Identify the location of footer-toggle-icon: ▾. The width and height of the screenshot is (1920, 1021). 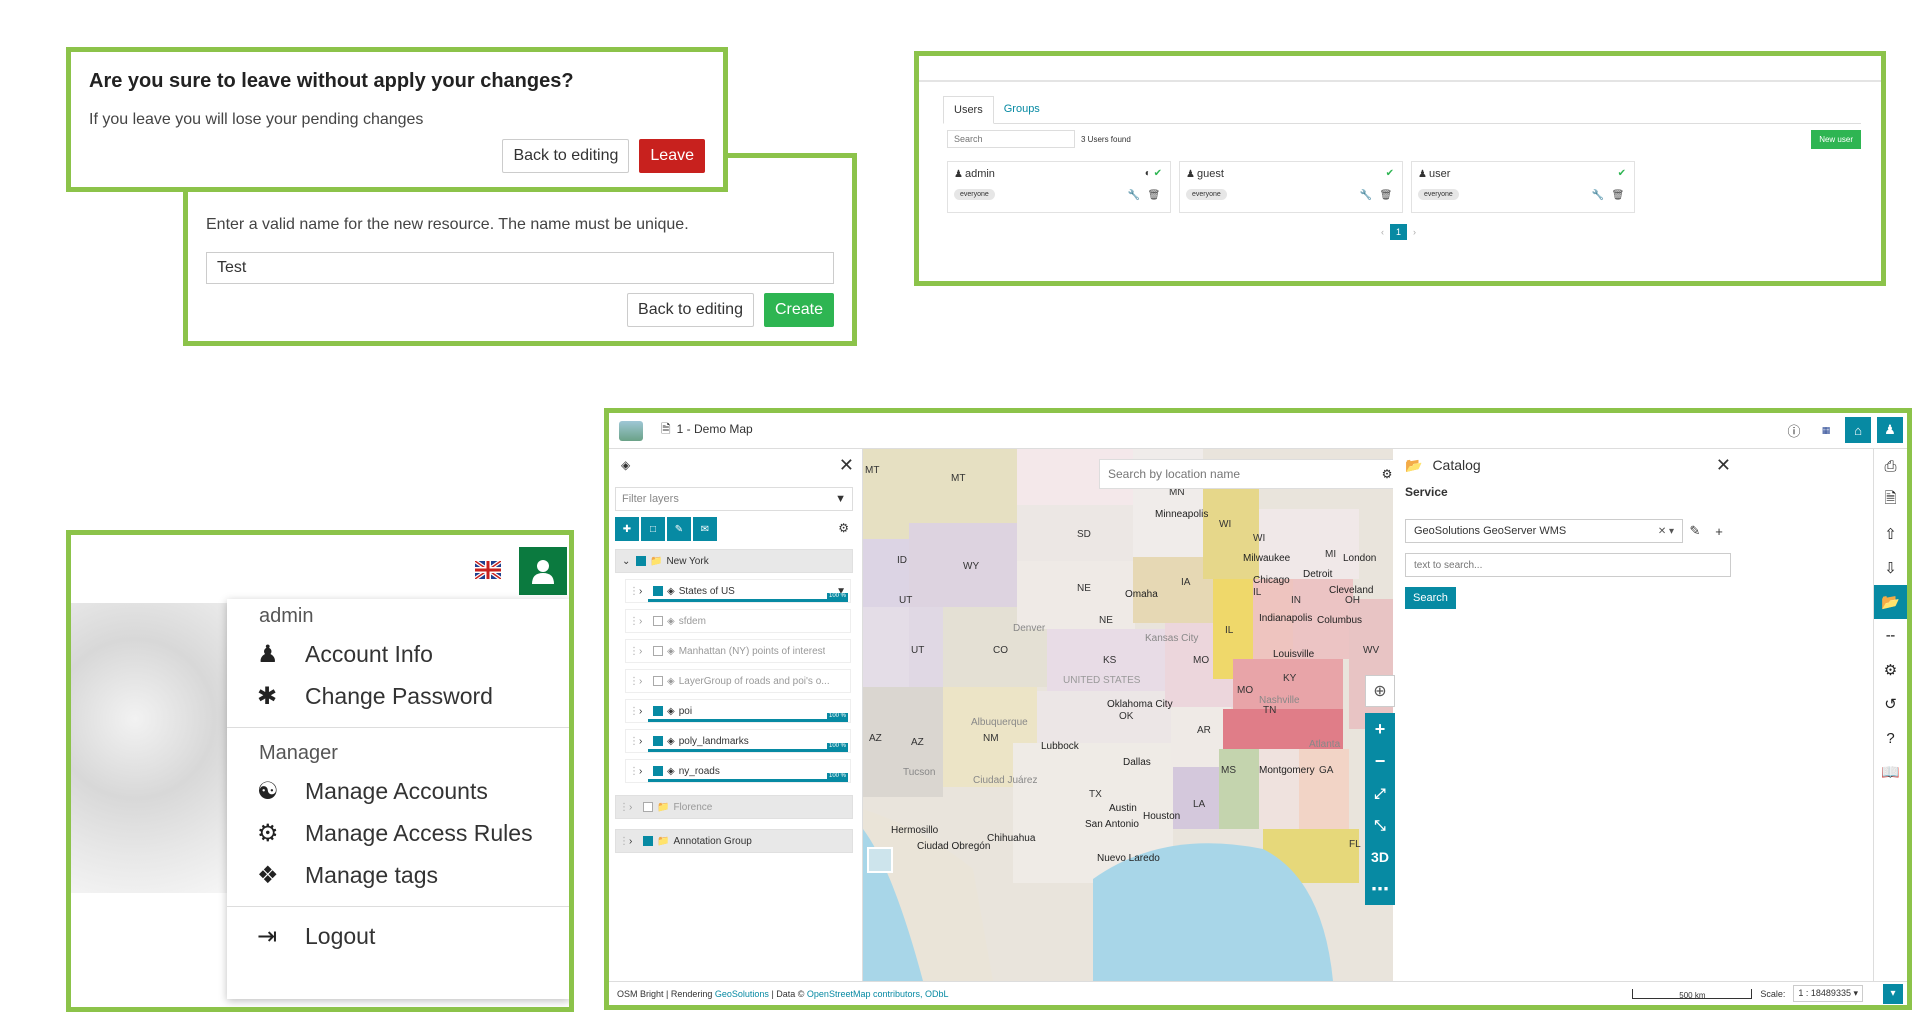
(1893, 993).